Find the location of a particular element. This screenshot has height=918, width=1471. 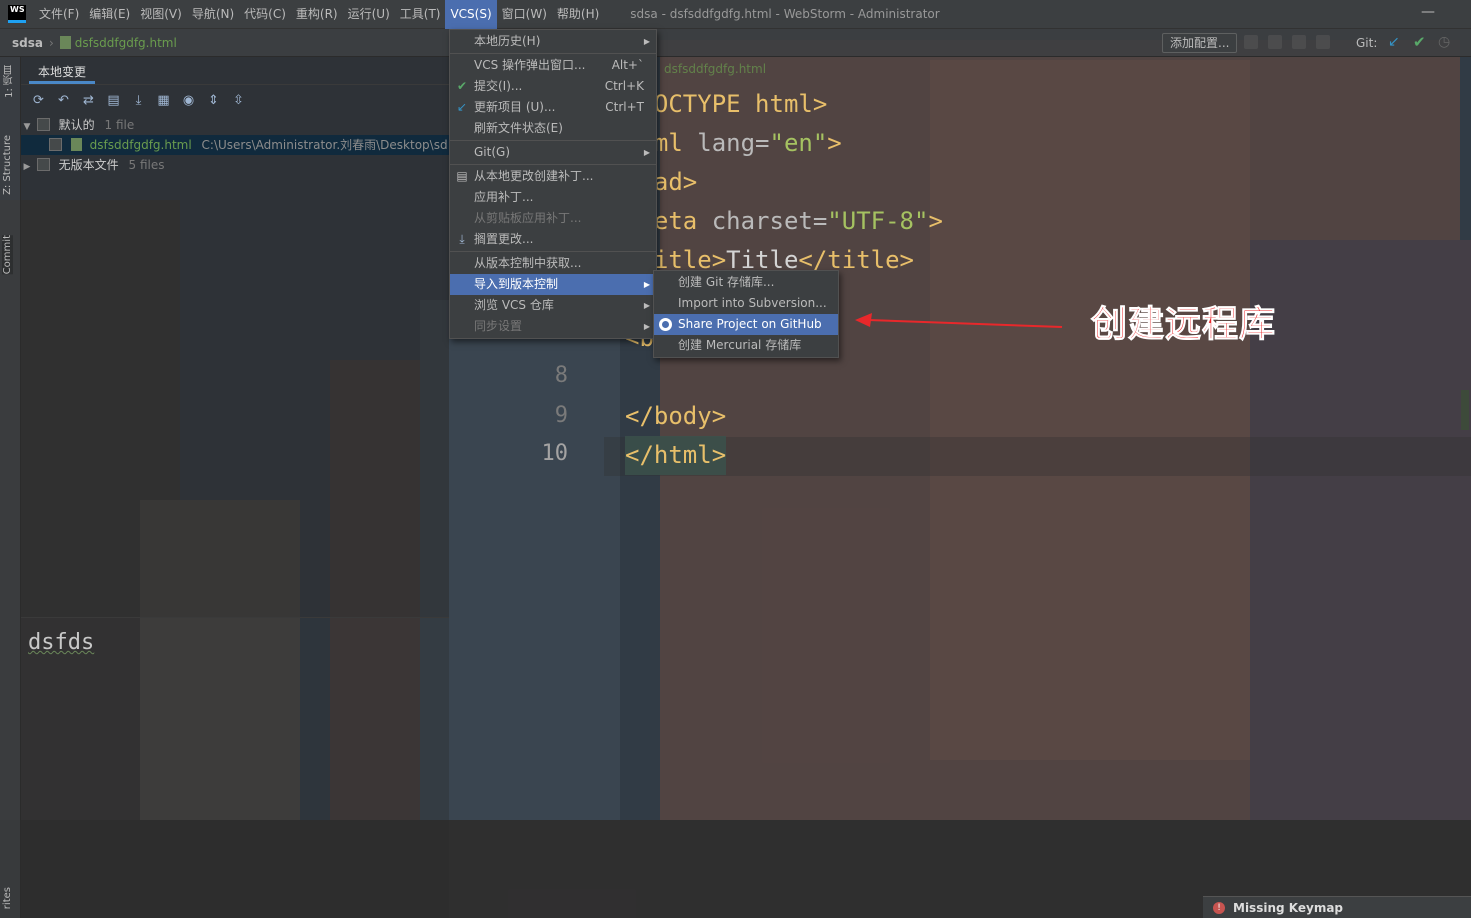

annotation-label: 创建远程库 is located at coordinates (1183, 325).